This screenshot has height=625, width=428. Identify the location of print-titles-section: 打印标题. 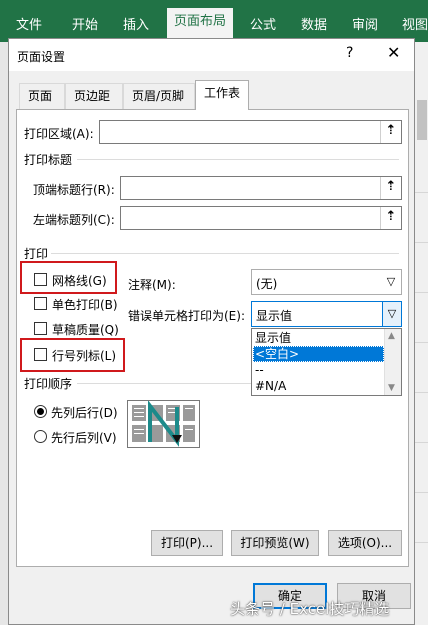
(48, 160).